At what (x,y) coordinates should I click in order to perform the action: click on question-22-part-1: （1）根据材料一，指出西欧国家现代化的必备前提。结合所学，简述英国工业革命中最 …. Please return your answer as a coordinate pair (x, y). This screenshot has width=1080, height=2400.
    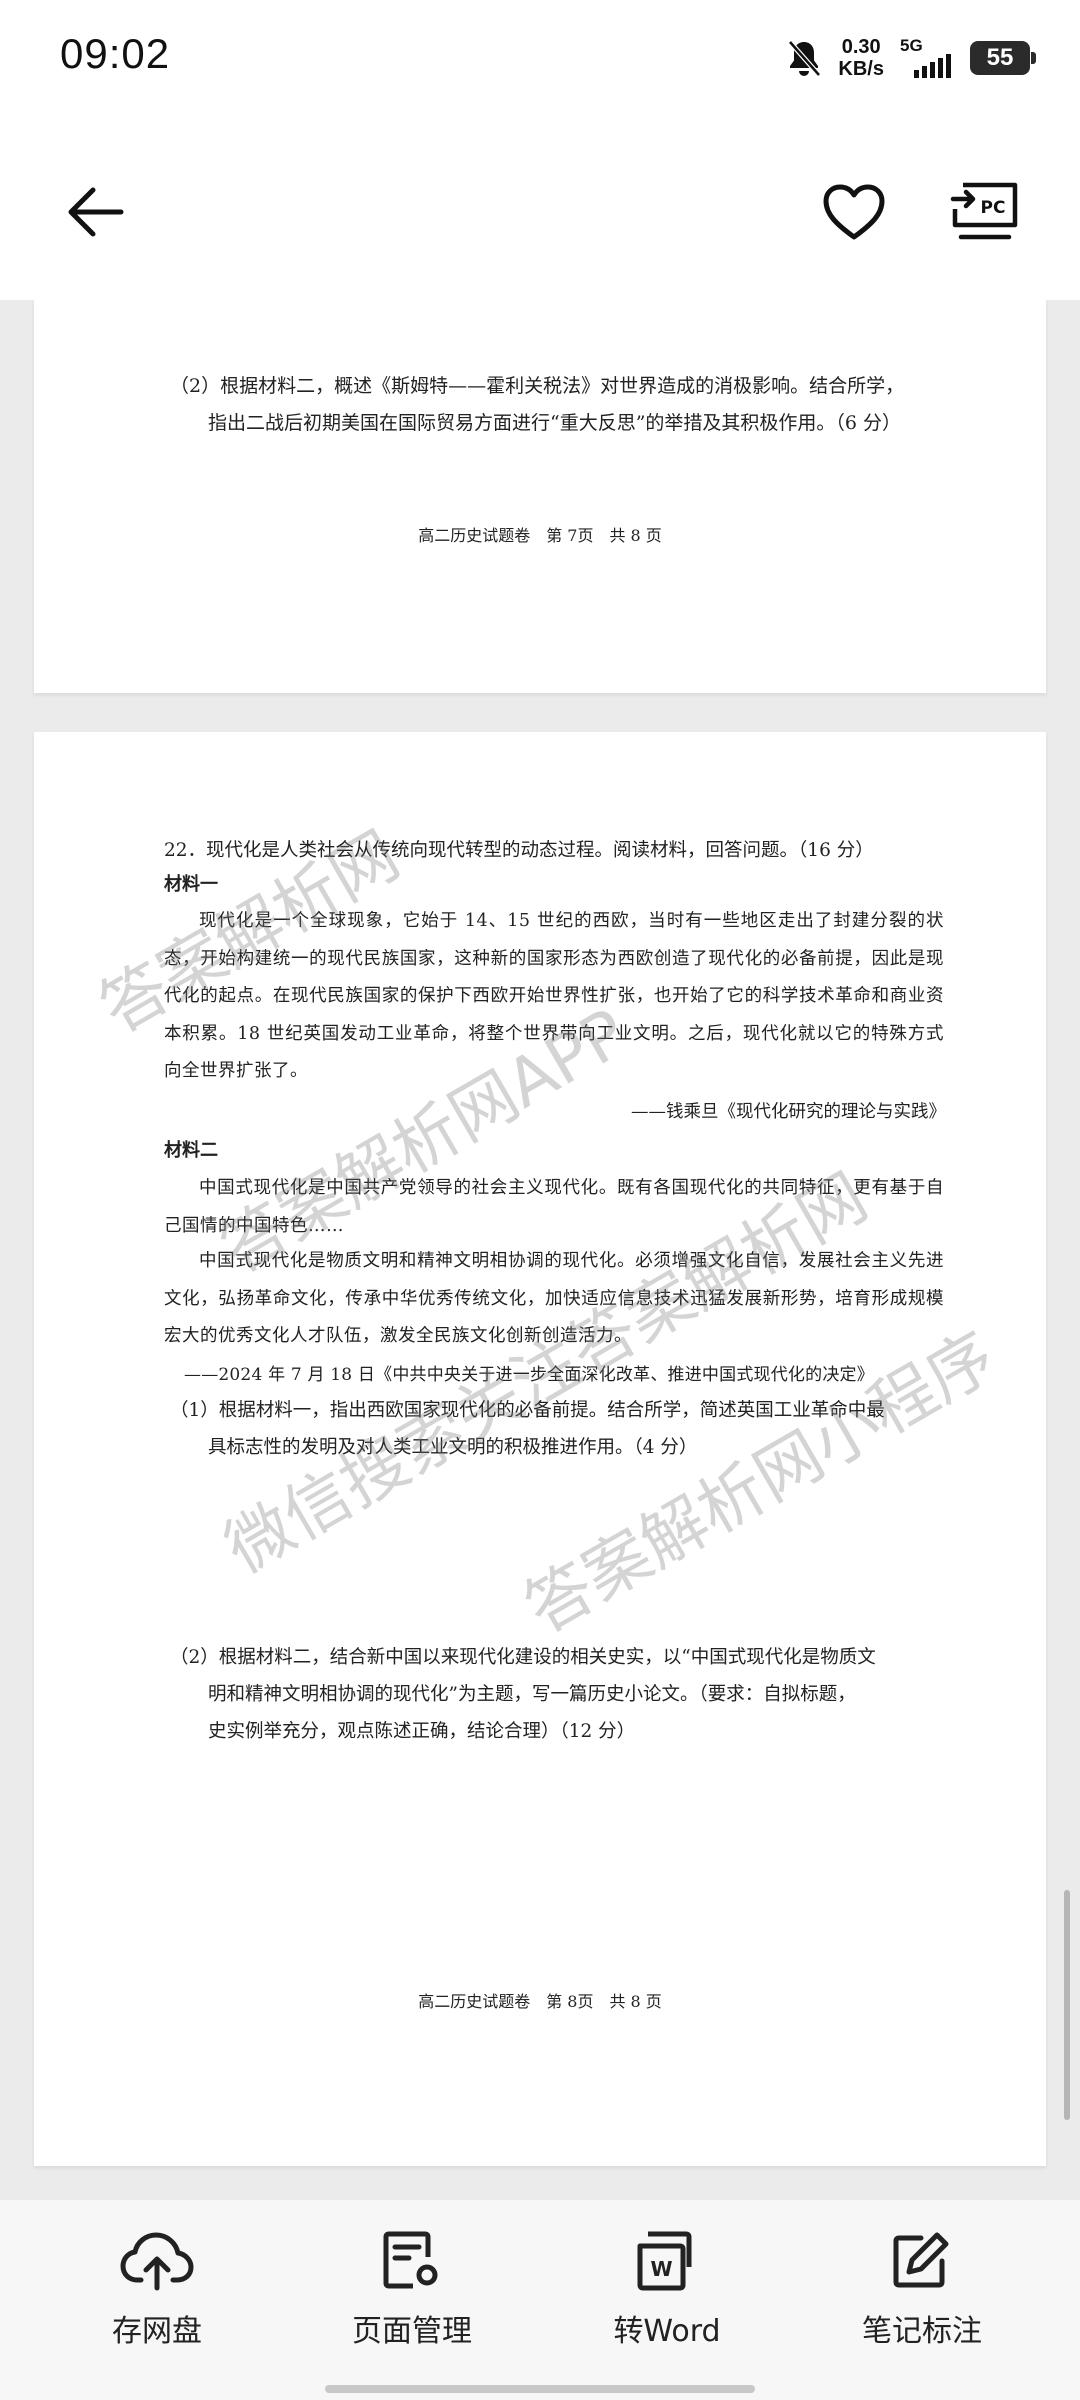
    Looking at the image, I should click on (580, 1429).